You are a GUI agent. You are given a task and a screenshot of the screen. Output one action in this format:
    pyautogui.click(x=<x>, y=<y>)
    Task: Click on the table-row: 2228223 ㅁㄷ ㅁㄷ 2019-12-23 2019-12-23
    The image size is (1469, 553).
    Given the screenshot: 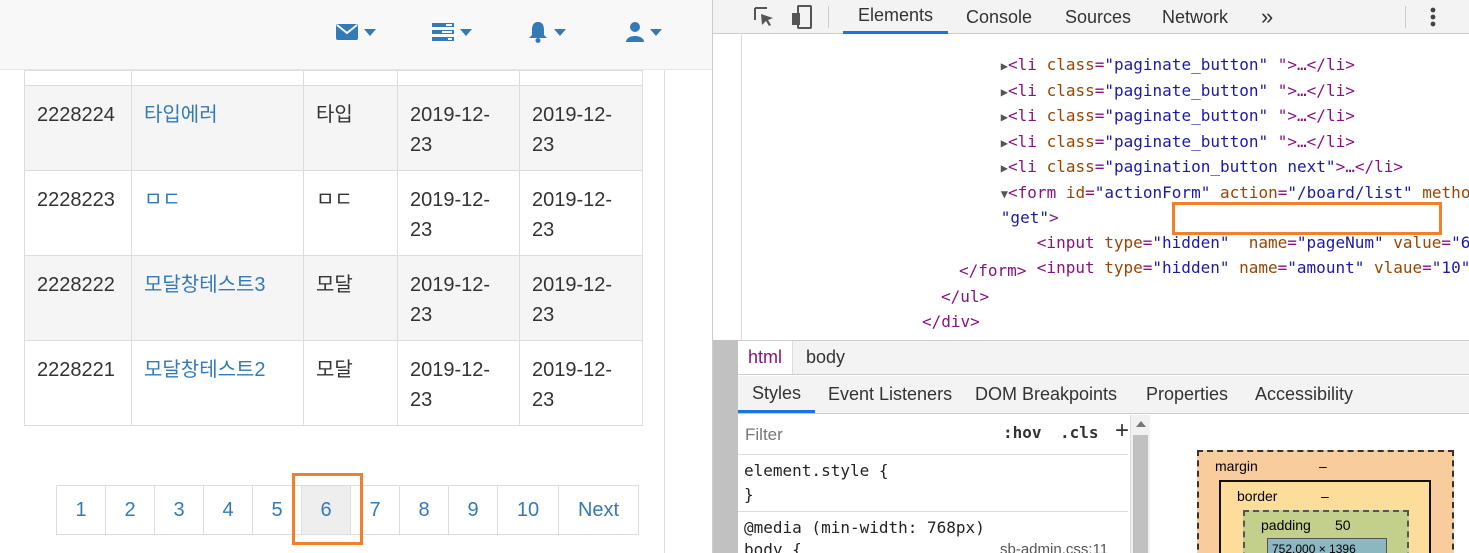 What is the action you would take?
    pyautogui.click(x=333, y=213)
    